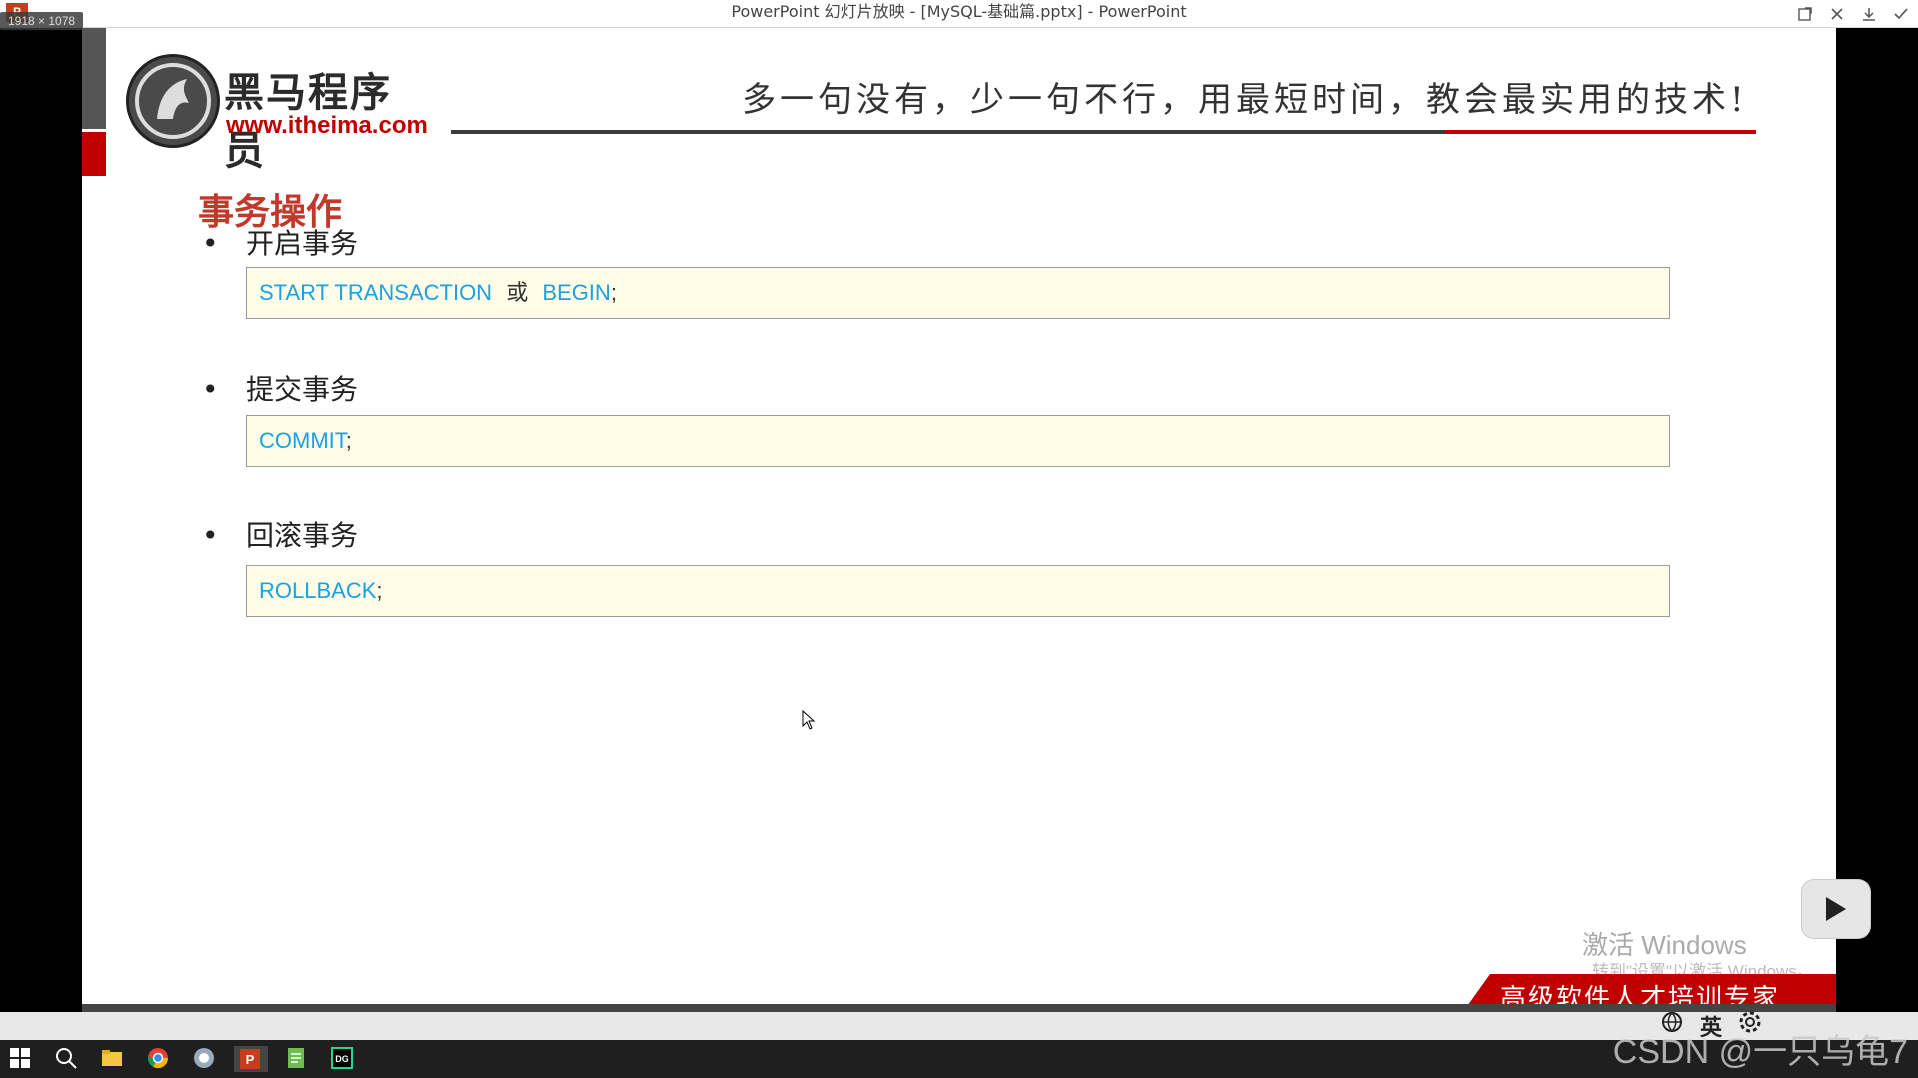 This screenshot has width=1918, height=1078. Describe the element at coordinates (159, 1059) in the screenshot. I see `chrome-icon` at that location.